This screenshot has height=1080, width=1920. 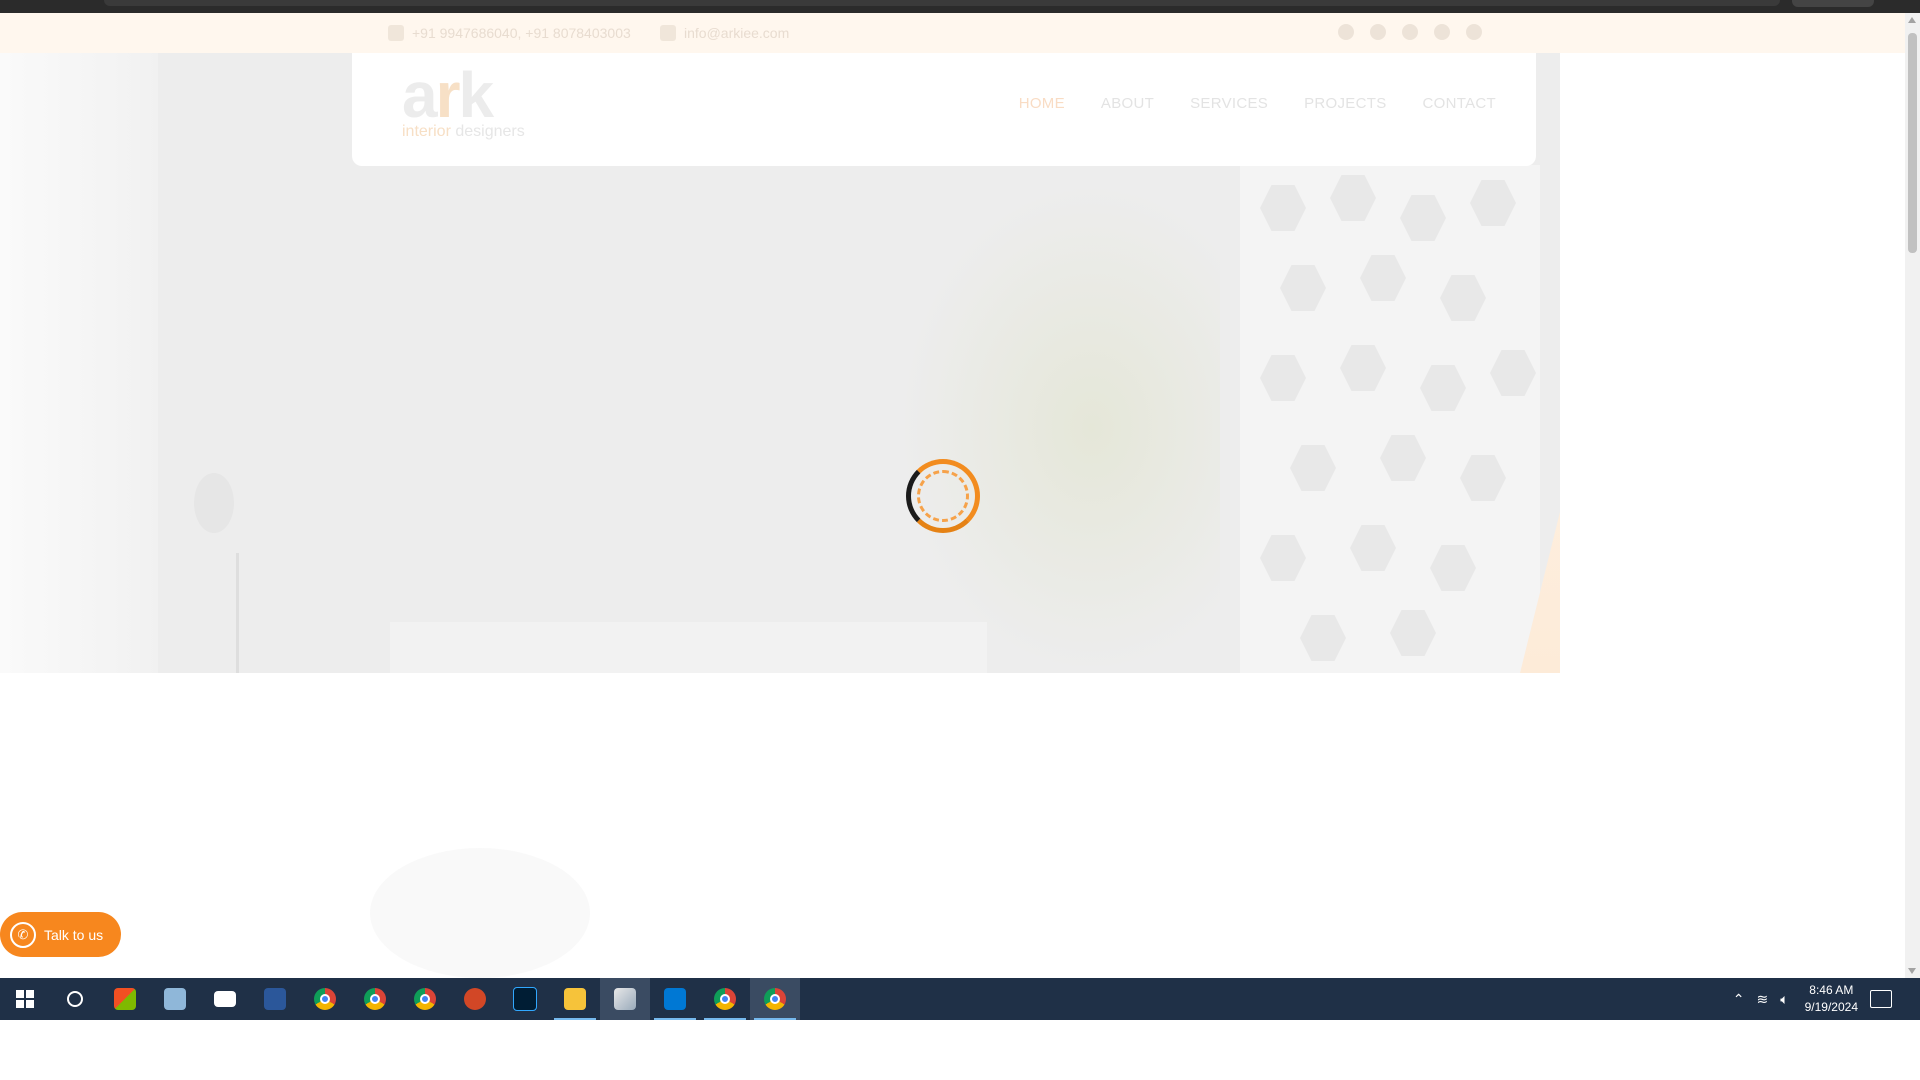 I want to click on phone-contact: +91 9947686040, +91 8078403003, so click(x=509, y=33).